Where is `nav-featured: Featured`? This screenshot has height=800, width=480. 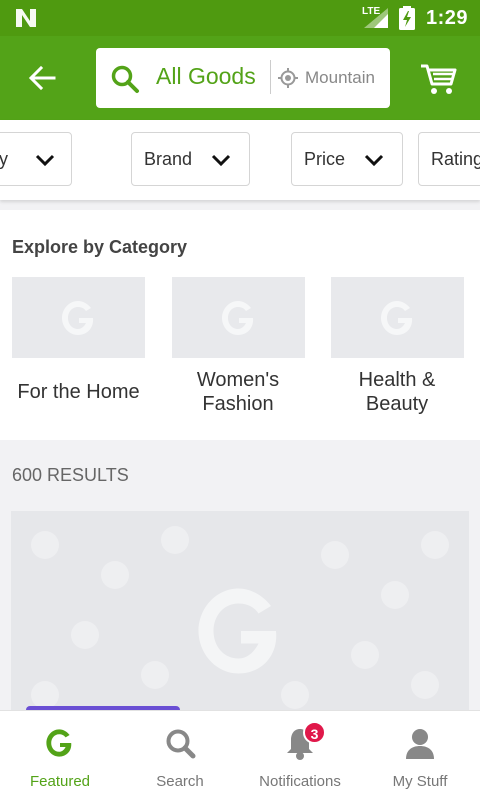 nav-featured: Featured is located at coordinates (60, 755).